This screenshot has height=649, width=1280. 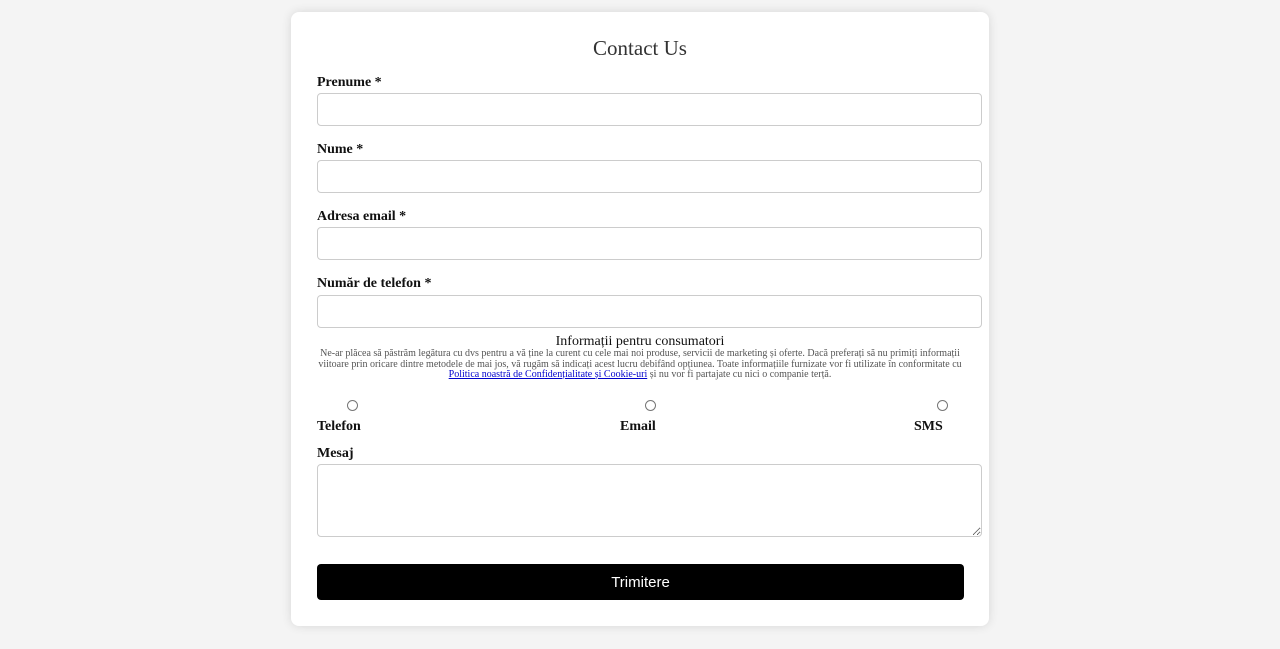 I want to click on email-field, so click(x=649, y=243).